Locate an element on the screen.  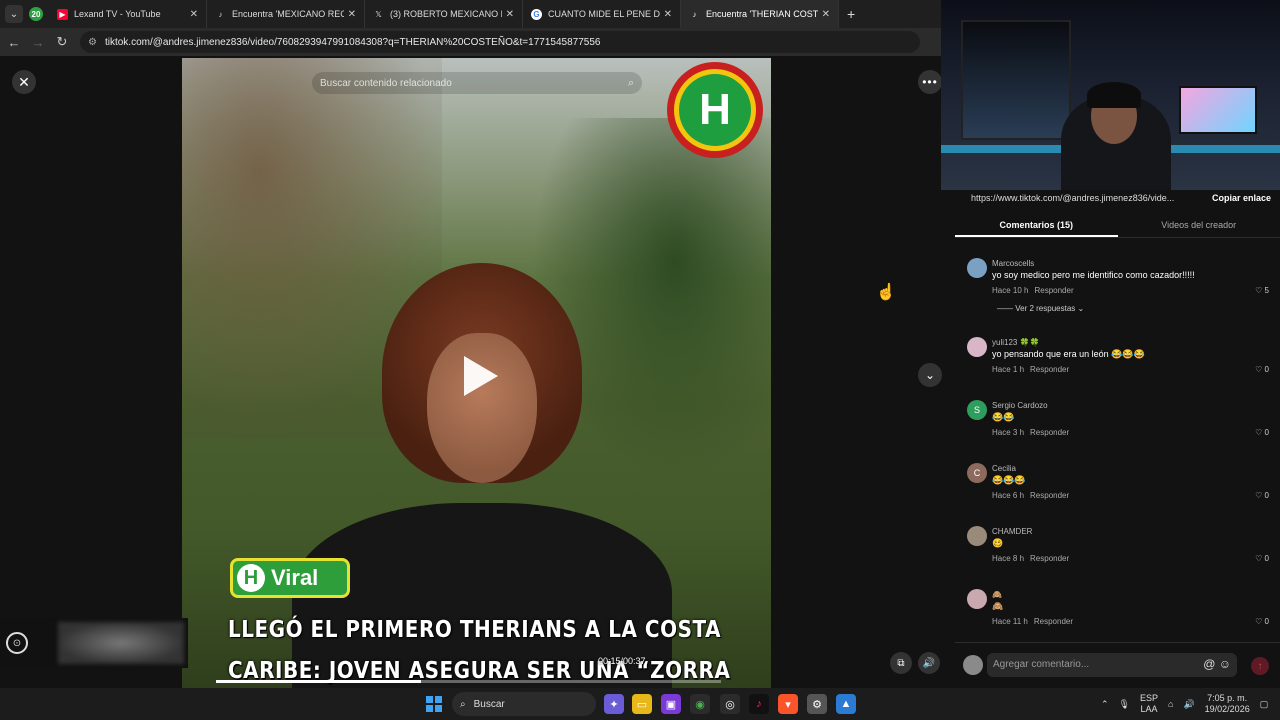
app-icon: ▣ is located at coordinates (671, 704).